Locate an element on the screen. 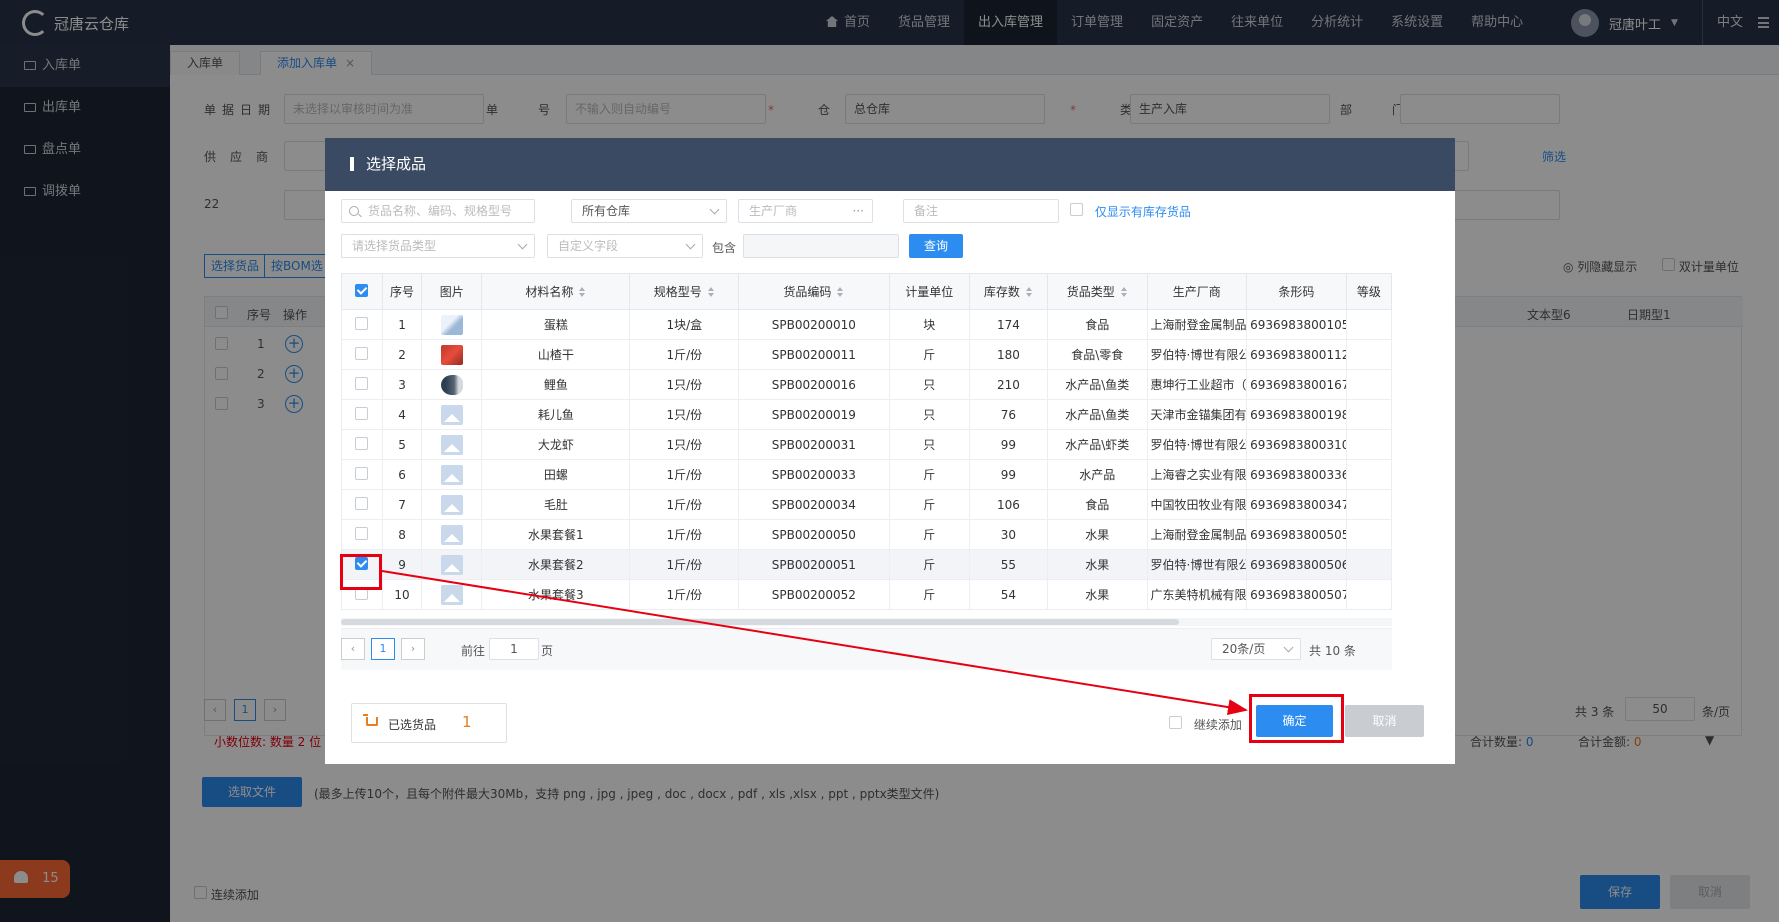  maker-filter-input: 生产厂商 ··· is located at coordinates (805, 211).